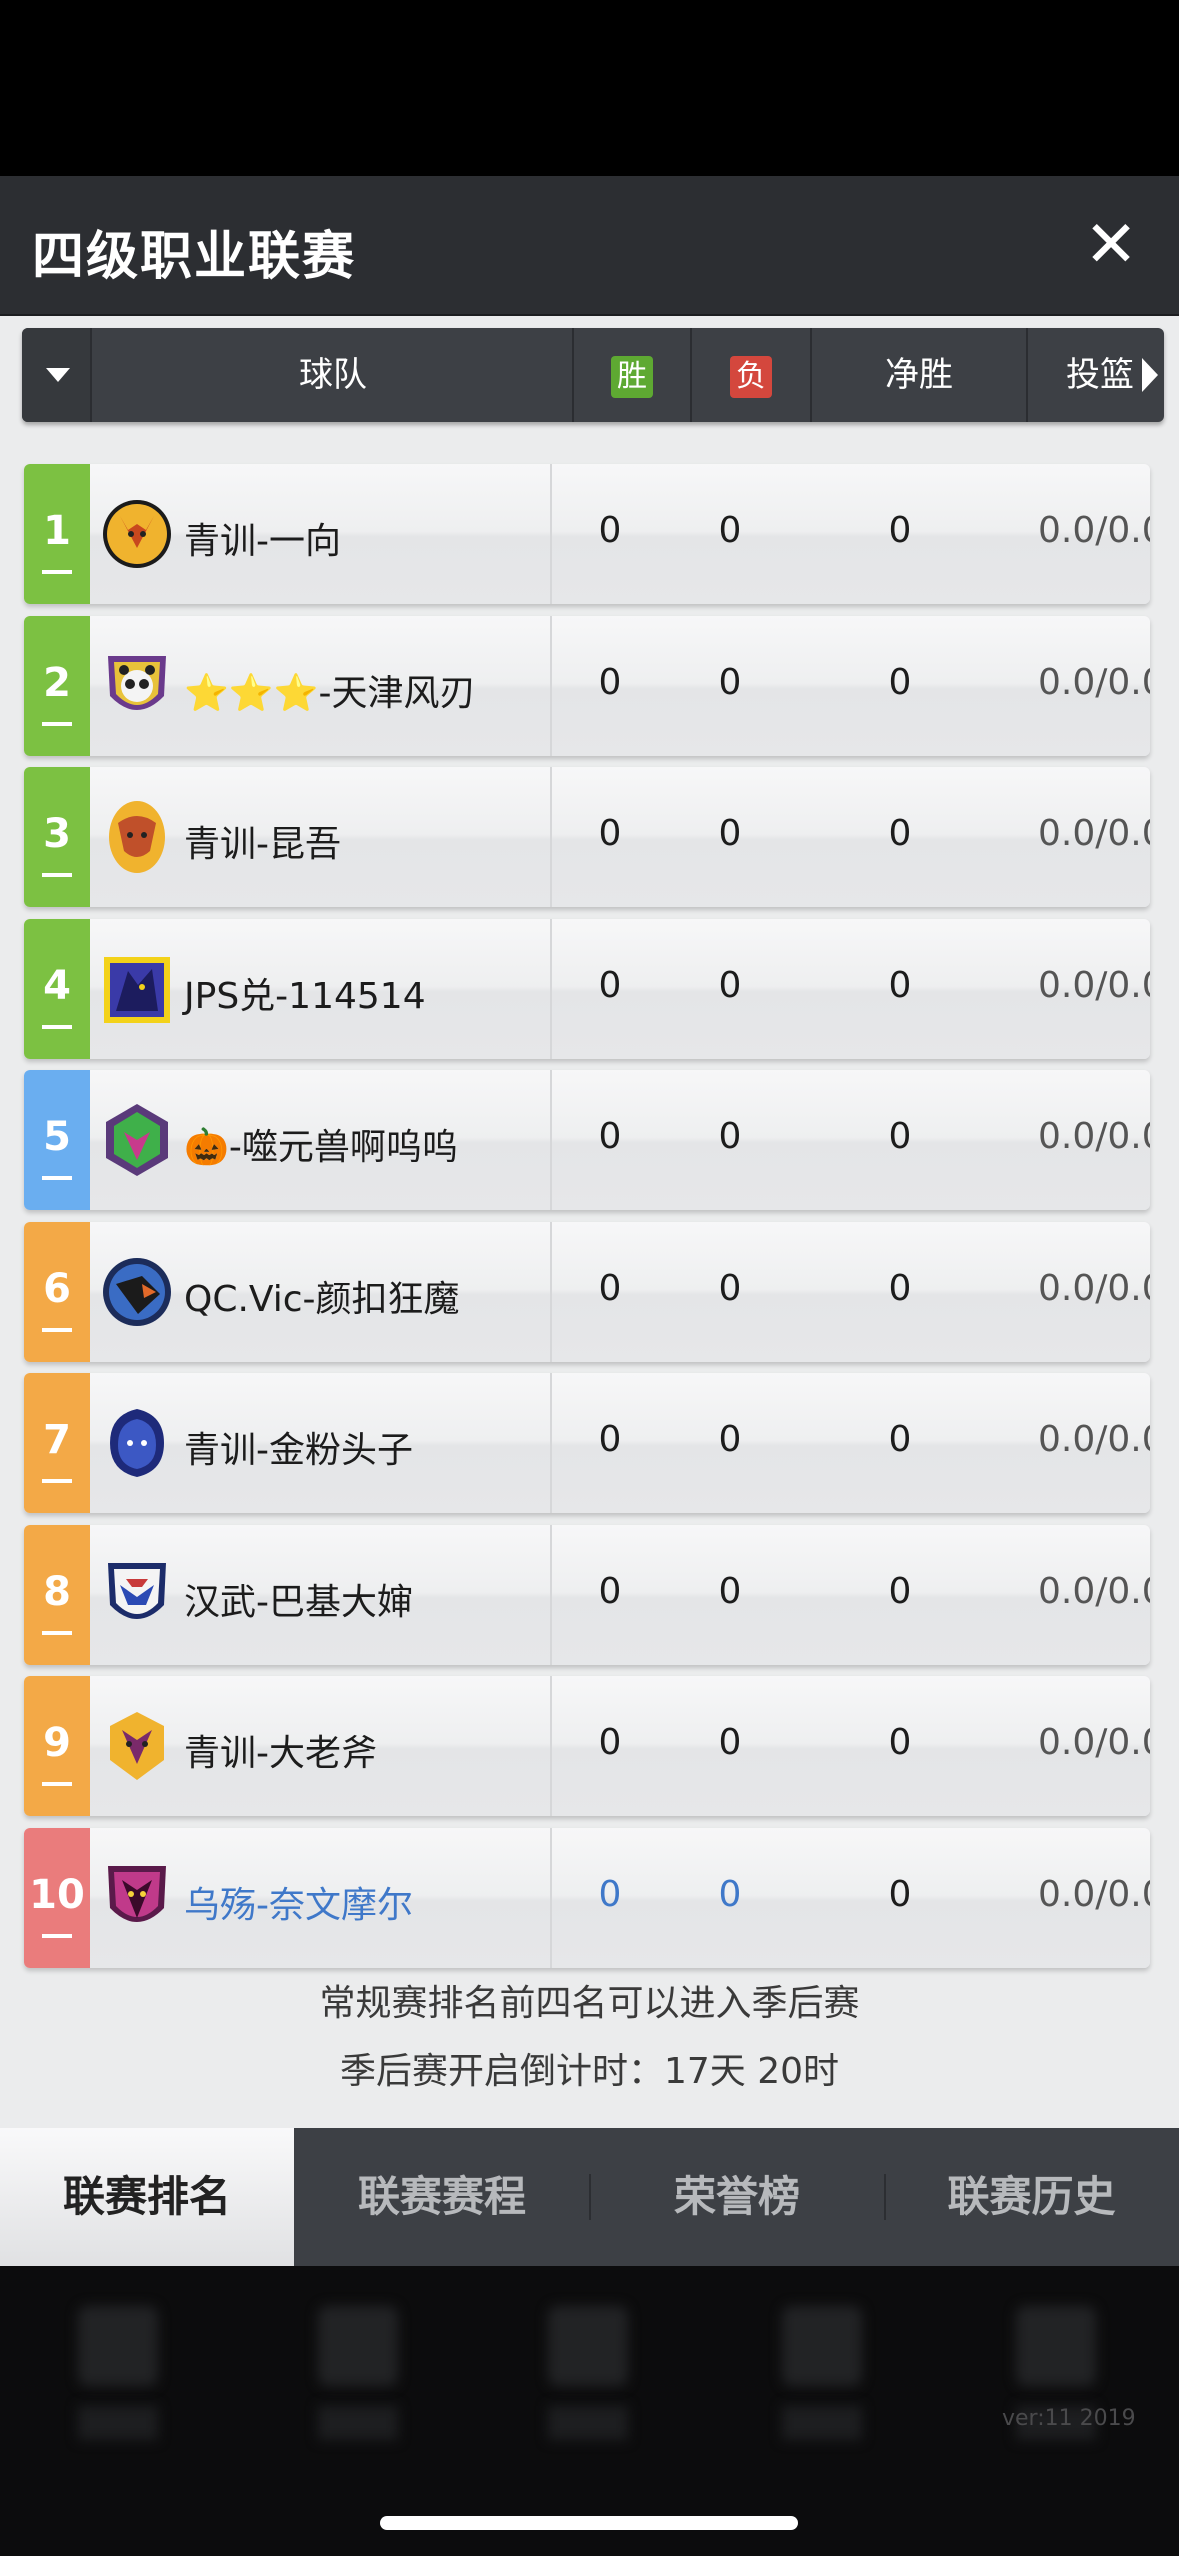 The image size is (1179, 2556). What do you see at coordinates (298, 1905) in the screenshot?
I see `team-name: 乌殇-奈文摩尔` at bounding box center [298, 1905].